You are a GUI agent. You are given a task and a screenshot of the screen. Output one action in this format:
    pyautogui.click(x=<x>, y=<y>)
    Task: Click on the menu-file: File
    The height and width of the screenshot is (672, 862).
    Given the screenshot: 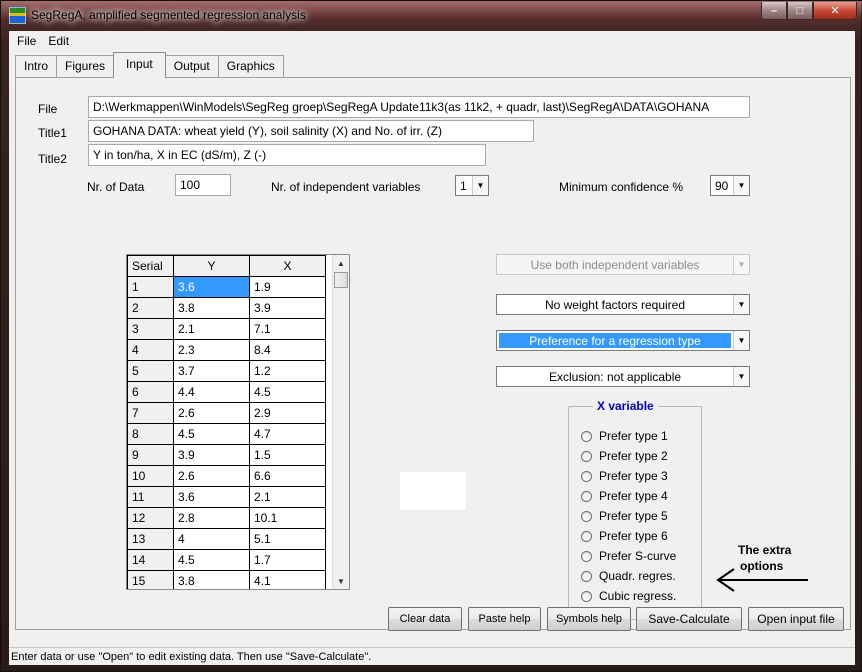 What is the action you would take?
    pyautogui.click(x=26, y=41)
    